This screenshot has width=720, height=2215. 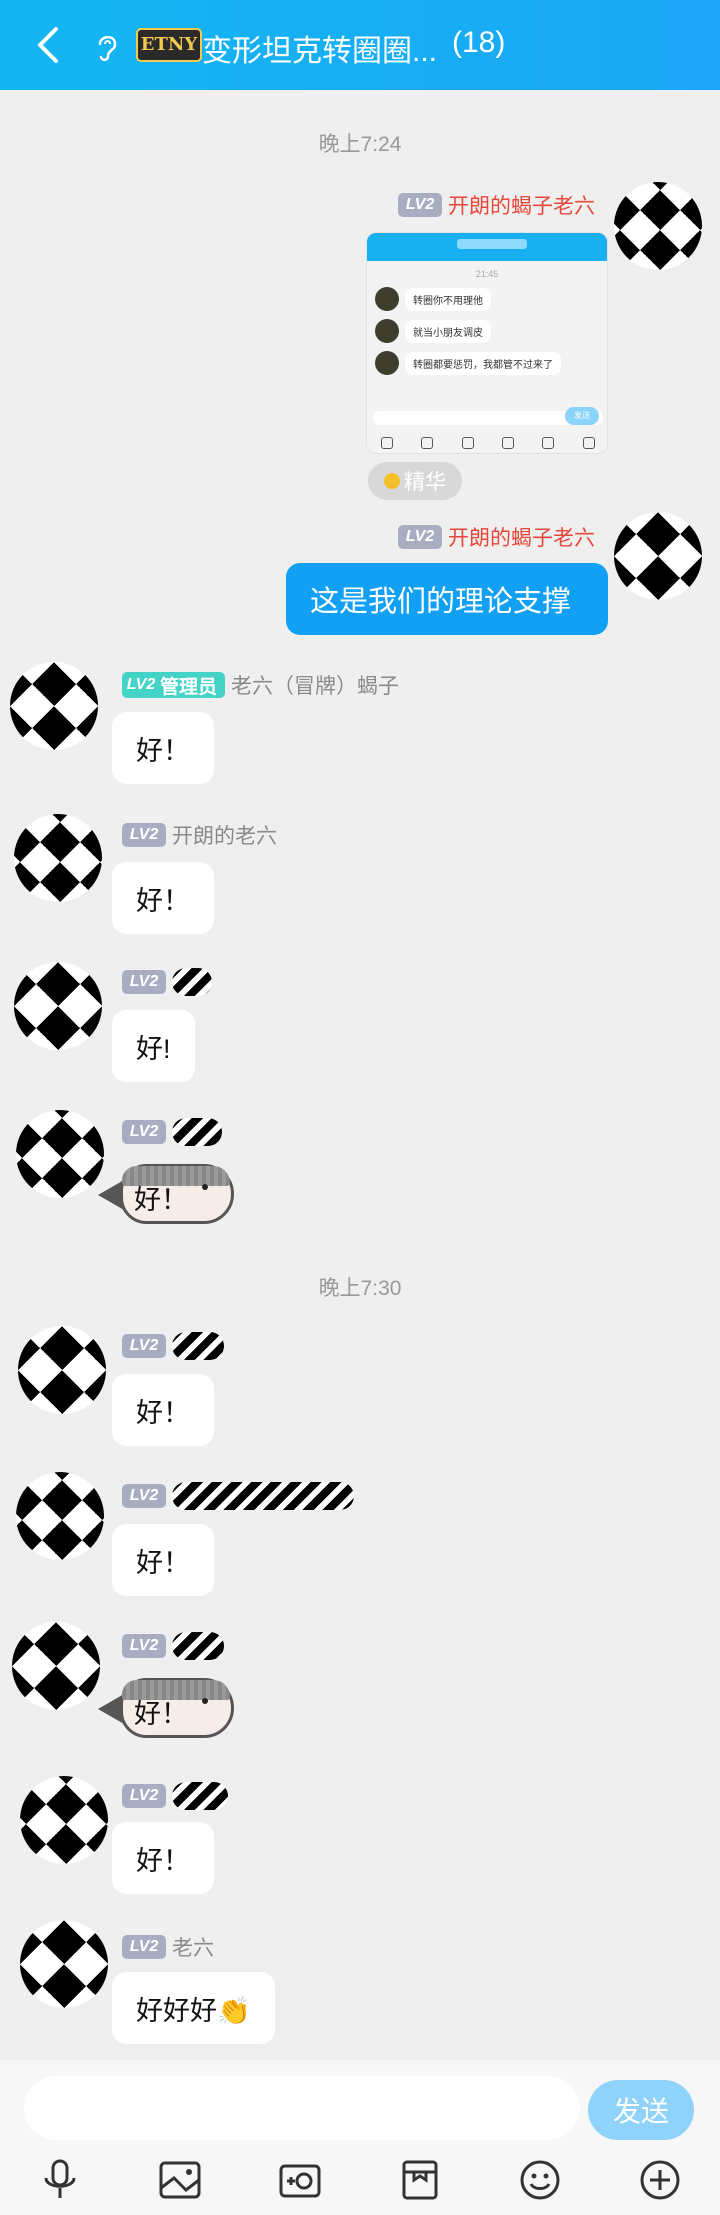 I want to click on message-bubble: 这是我们的理论支撑, so click(x=447, y=599).